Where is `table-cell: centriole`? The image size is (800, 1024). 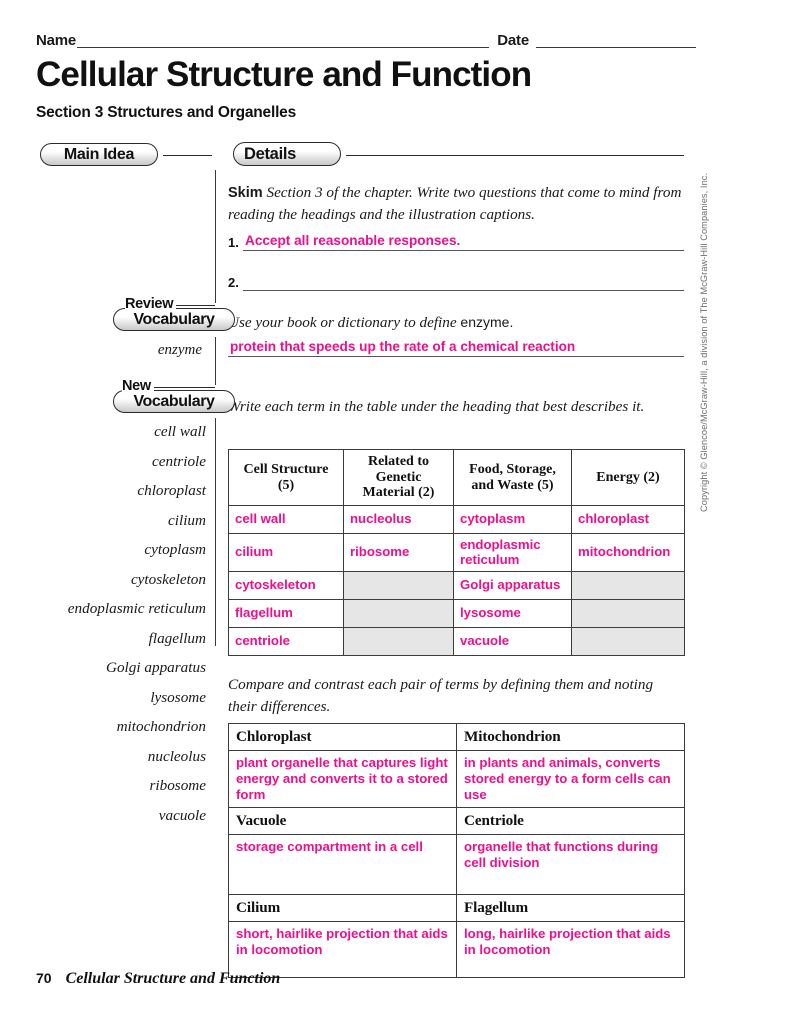 table-cell: centriole is located at coordinates (286, 642).